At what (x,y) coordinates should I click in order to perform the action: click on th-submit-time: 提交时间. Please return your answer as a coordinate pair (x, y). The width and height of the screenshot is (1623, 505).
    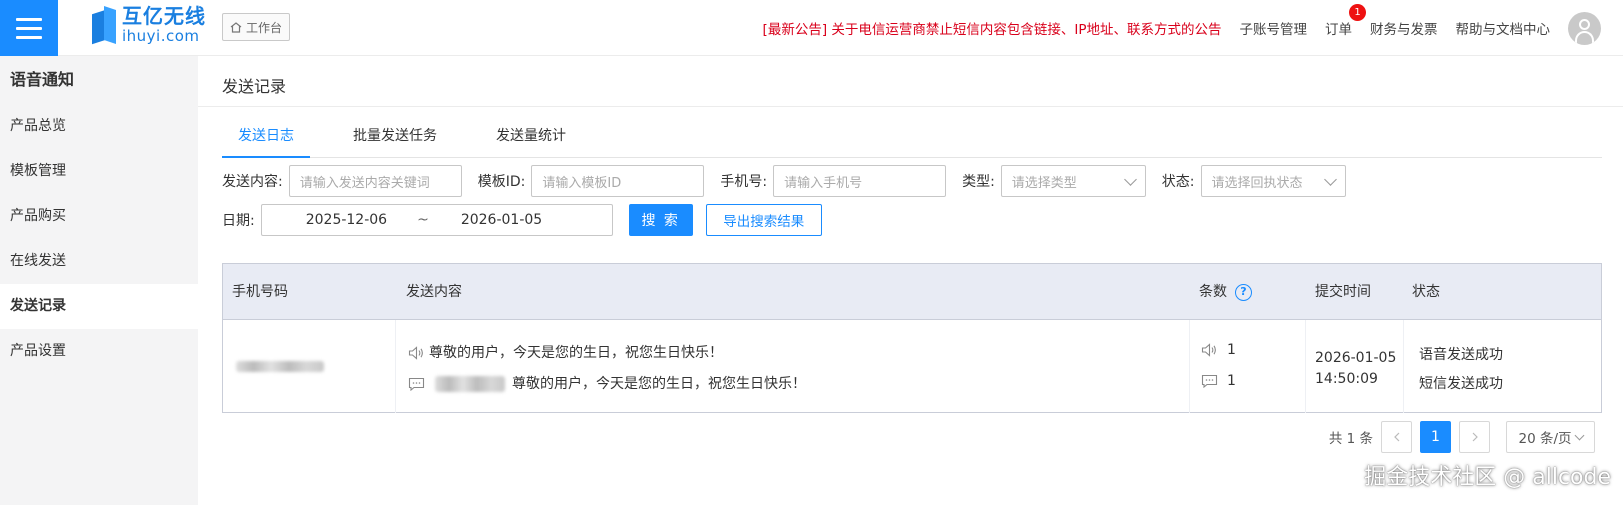
    Looking at the image, I should click on (1343, 292).